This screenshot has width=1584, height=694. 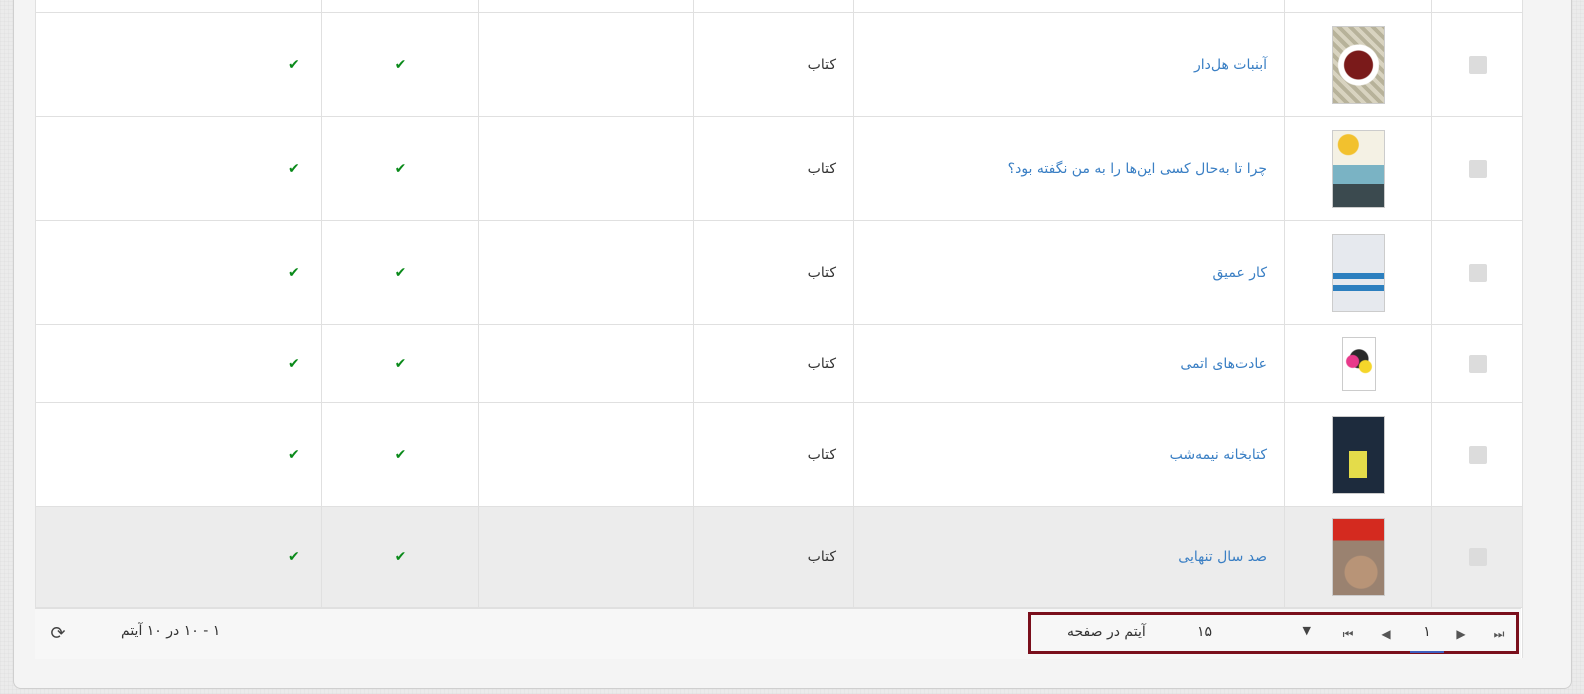 I want to click on next-page-icon: ▶, so click(x=1461, y=634).